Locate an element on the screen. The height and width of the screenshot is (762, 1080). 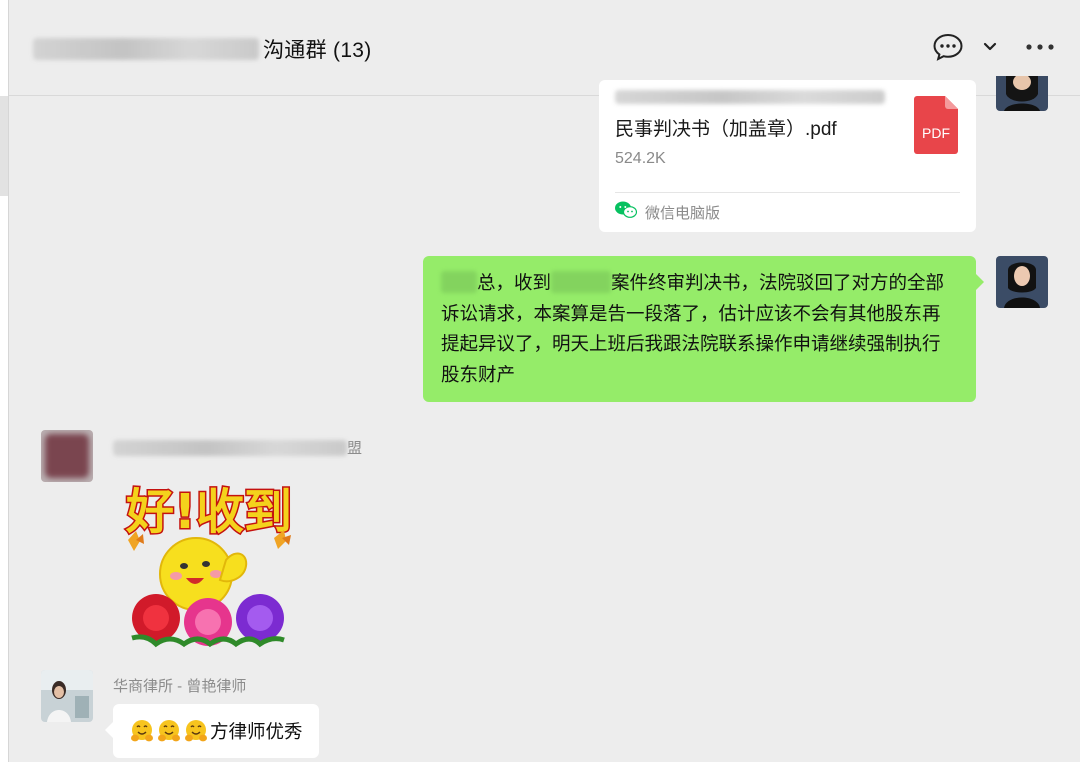
file-source: 微信电脑版 is located at coordinates (667, 212).